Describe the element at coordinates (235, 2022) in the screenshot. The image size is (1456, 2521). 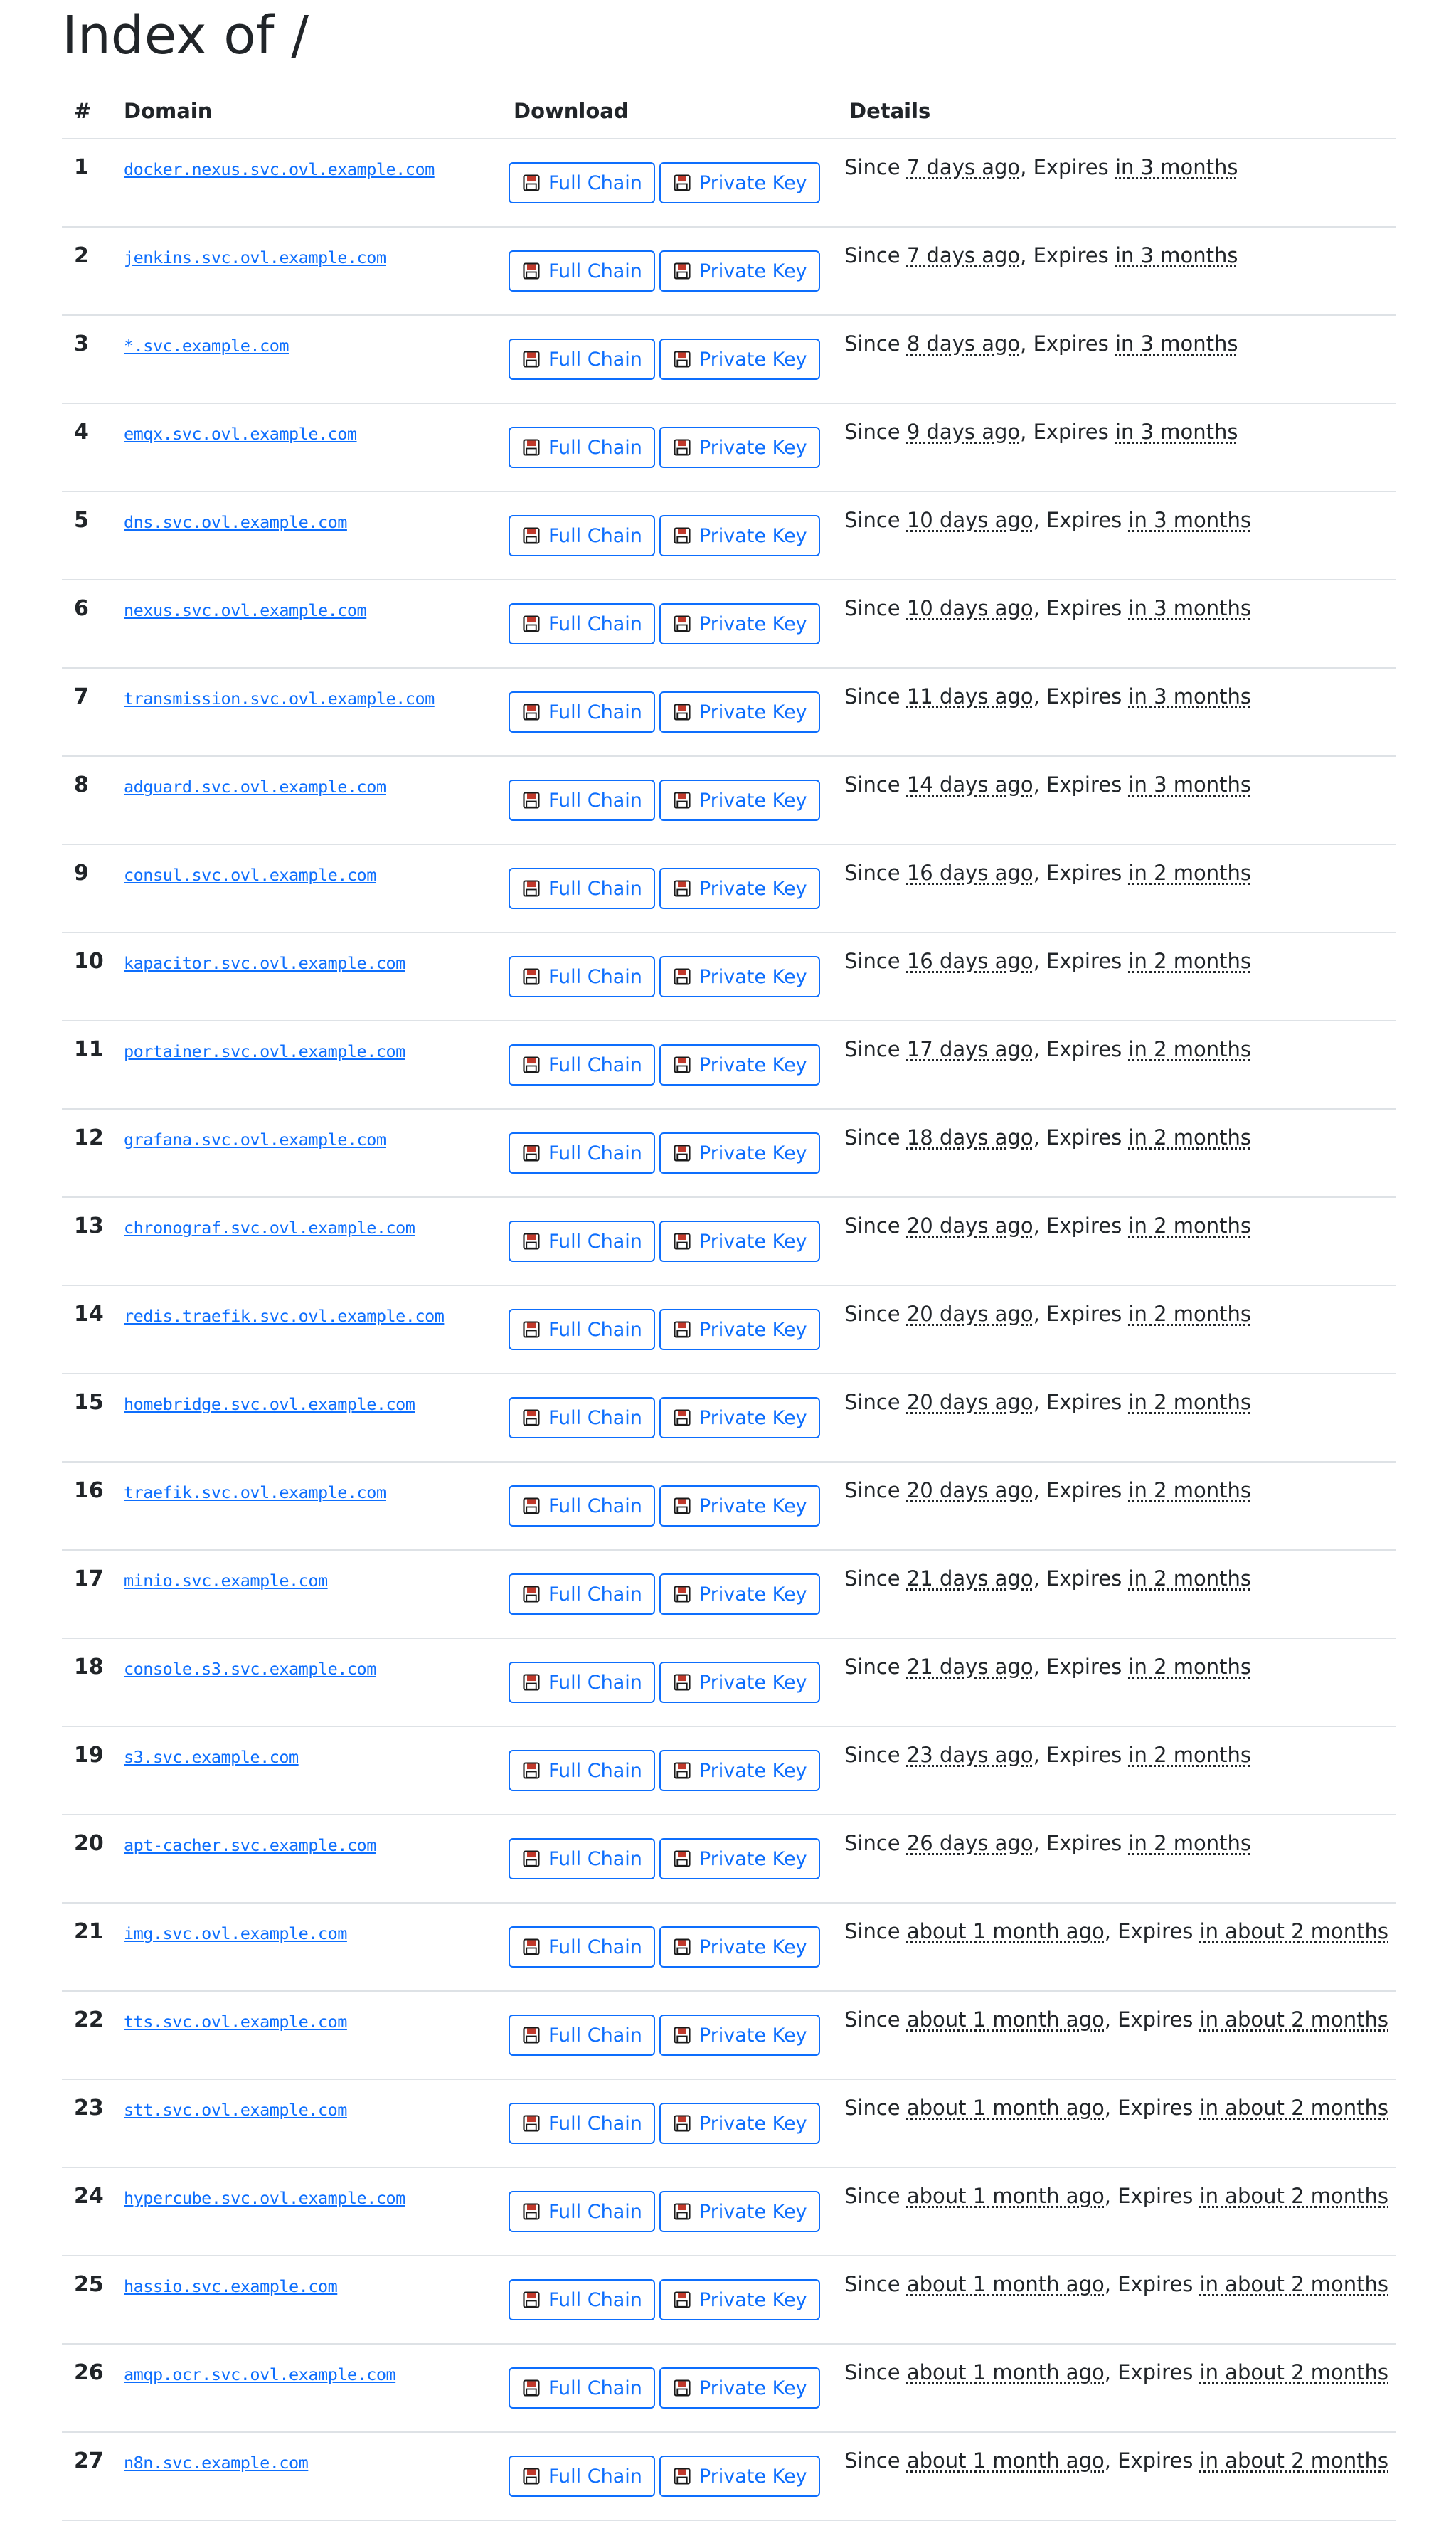
I see `domain-link: tts.svc.ovl.example.com` at that location.